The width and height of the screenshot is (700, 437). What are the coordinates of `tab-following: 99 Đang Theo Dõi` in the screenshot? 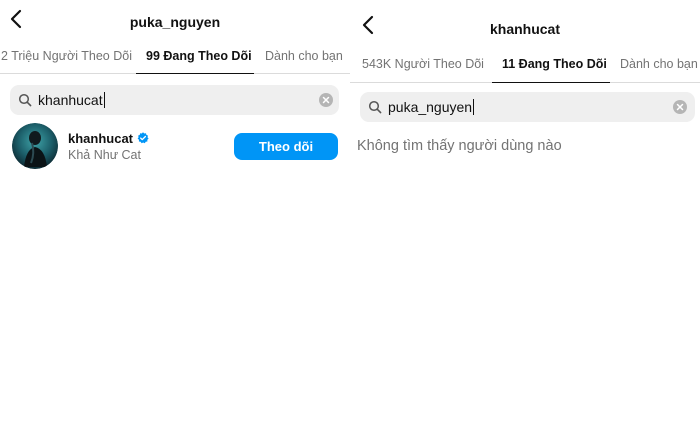 It's located at (199, 56).